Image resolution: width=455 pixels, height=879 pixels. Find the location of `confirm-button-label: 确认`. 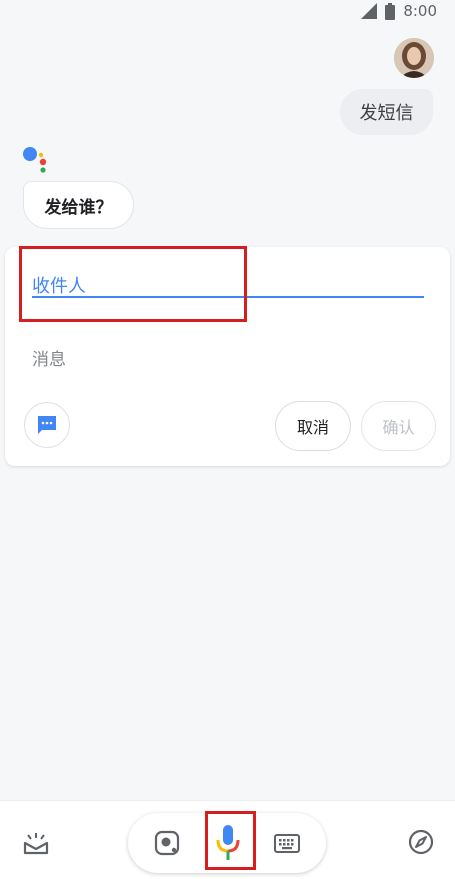

confirm-button-label: 确认 is located at coordinates (398, 427).